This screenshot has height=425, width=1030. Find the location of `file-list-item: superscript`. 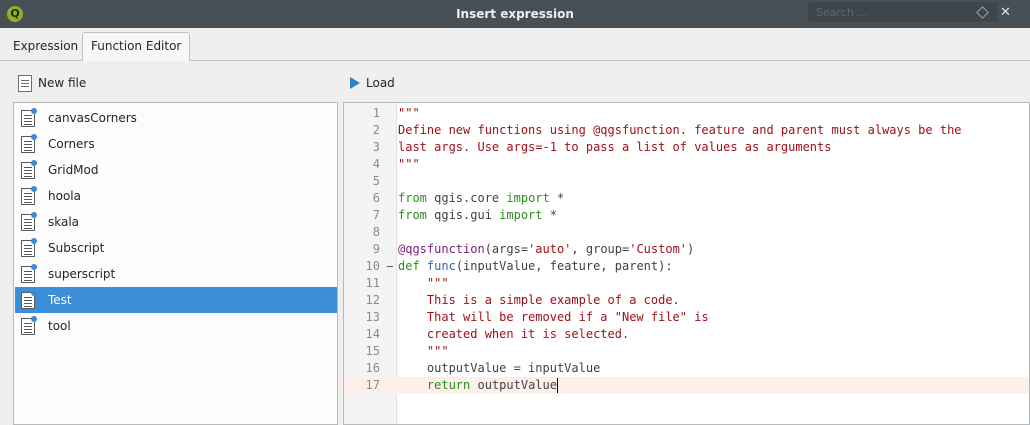

file-list-item: superscript is located at coordinates (176, 274).